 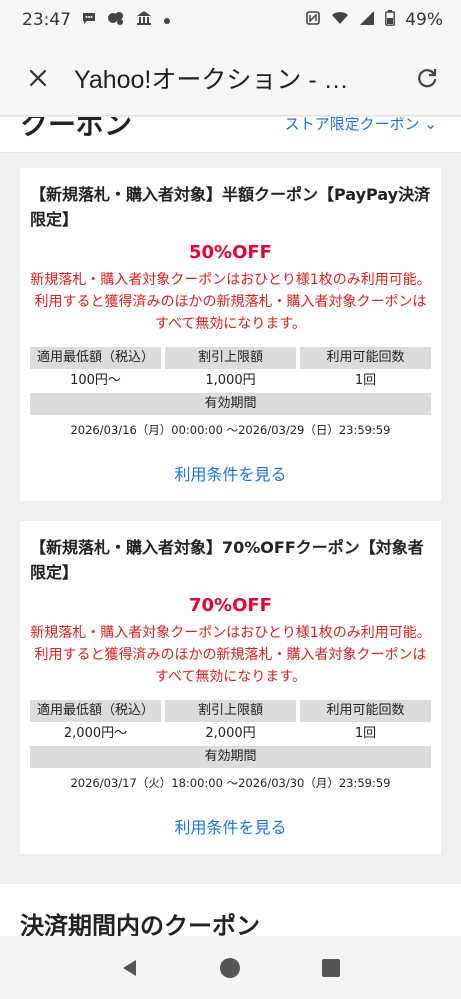 What do you see at coordinates (424, 20) in the screenshot?
I see `battery-percent: 49%` at bounding box center [424, 20].